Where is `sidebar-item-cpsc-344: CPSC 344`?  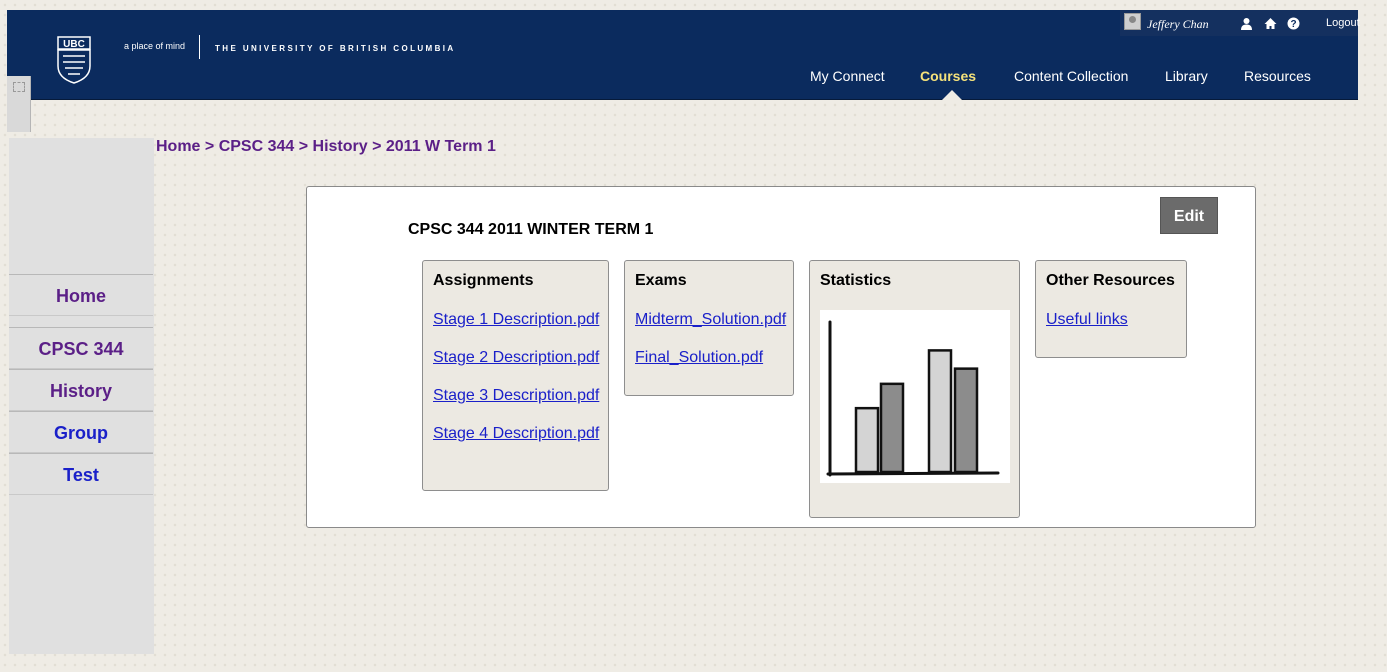 sidebar-item-cpsc-344: CPSC 344 is located at coordinates (81, 348).